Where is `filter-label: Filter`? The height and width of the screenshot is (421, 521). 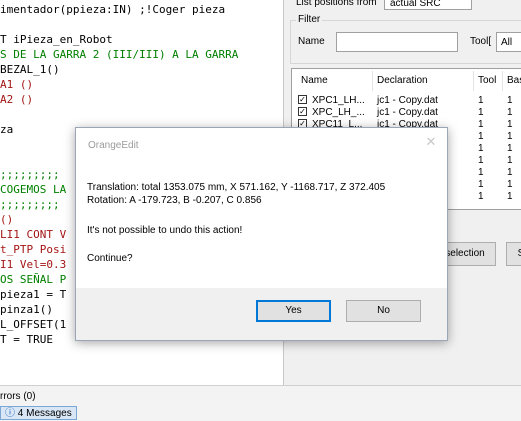
filter-label: Filter is located at coordinates (309, 19).